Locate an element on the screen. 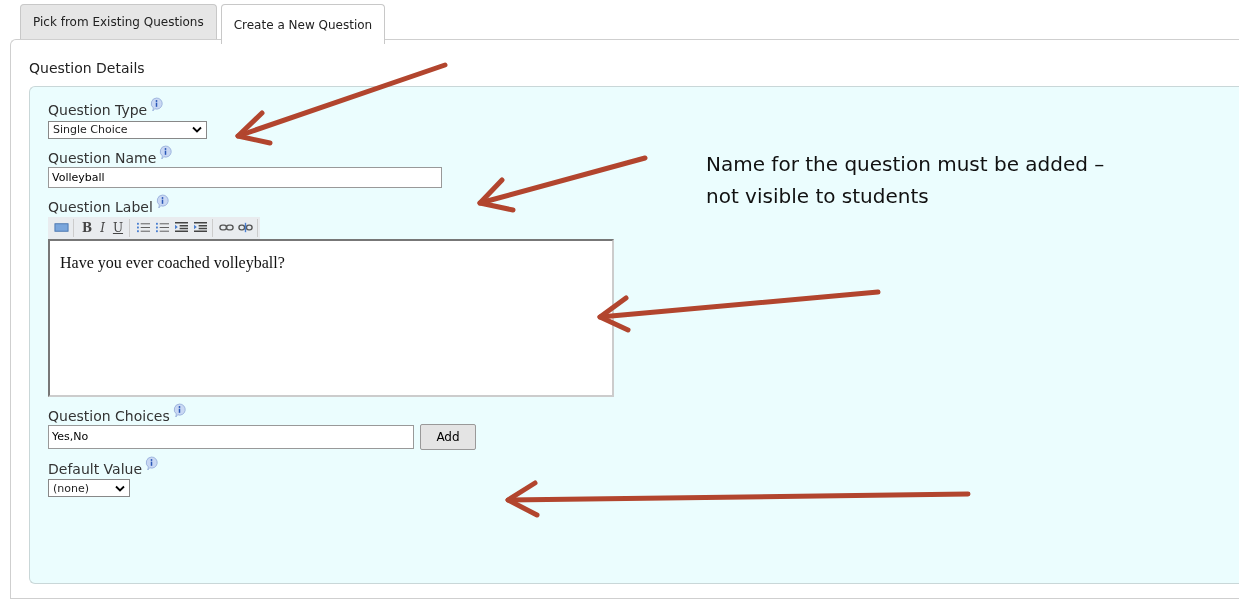 The height and width of the screenshot is (603, 1239). tab: Pick from Existing Questions is located at coordinates (118, 21).